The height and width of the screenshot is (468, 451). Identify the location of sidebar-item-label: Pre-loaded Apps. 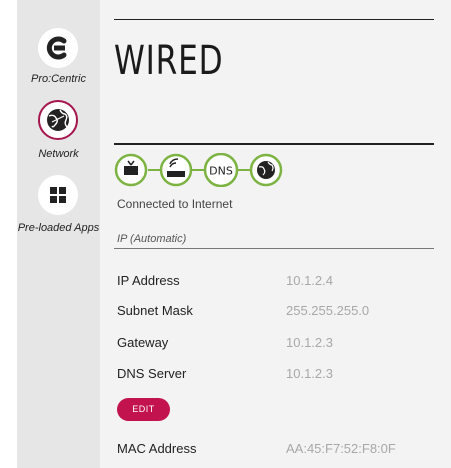
(58, 228).